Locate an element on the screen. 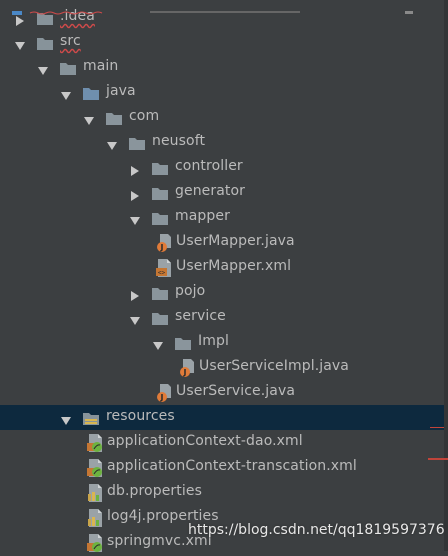  tree-file-row: applicationContext-transcation.xml is located at coordinates (222, 467).